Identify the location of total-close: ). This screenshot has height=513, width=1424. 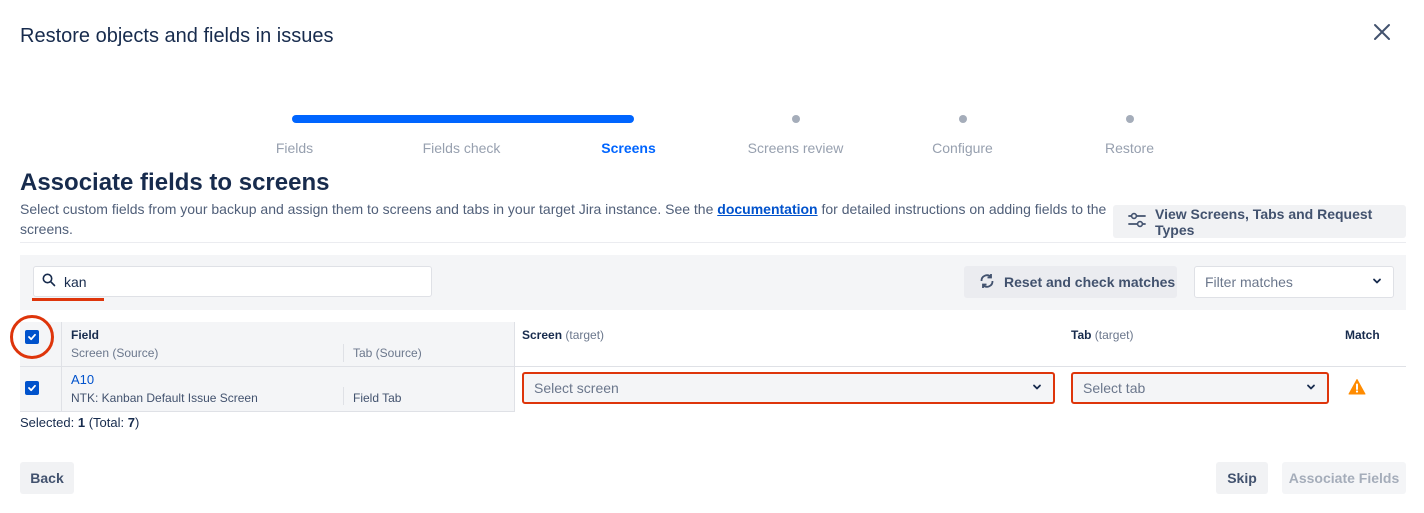
(137, 422).